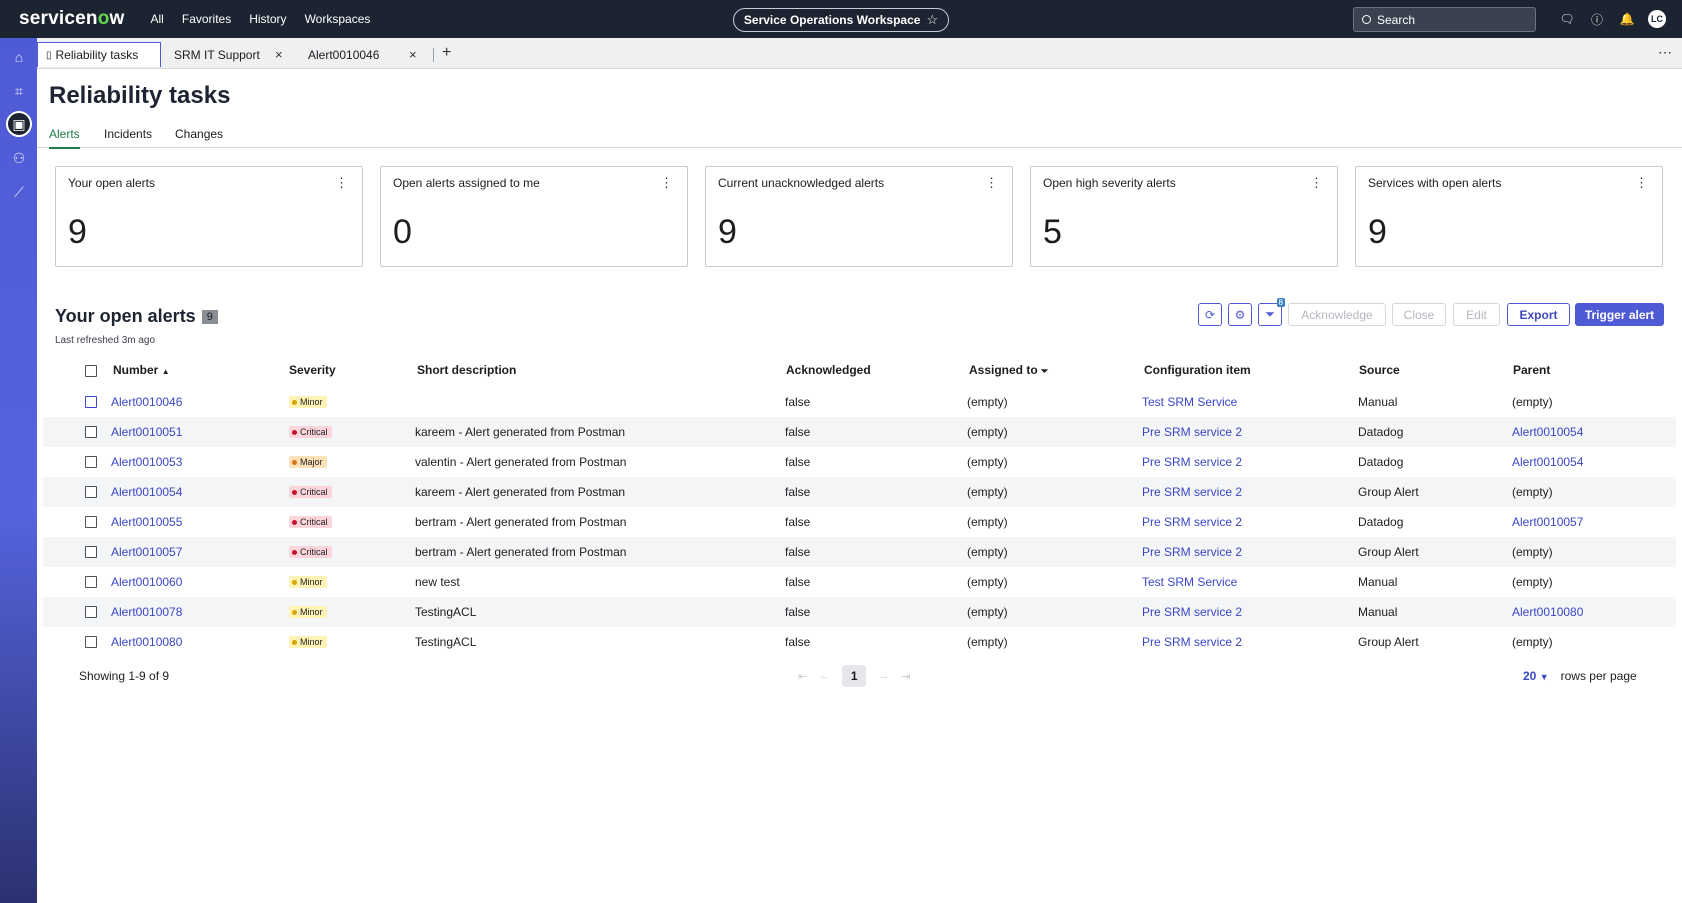 The height and width of the screenshot is (903, 1682). I want to click on close-button: Close, so click(1419, 314).